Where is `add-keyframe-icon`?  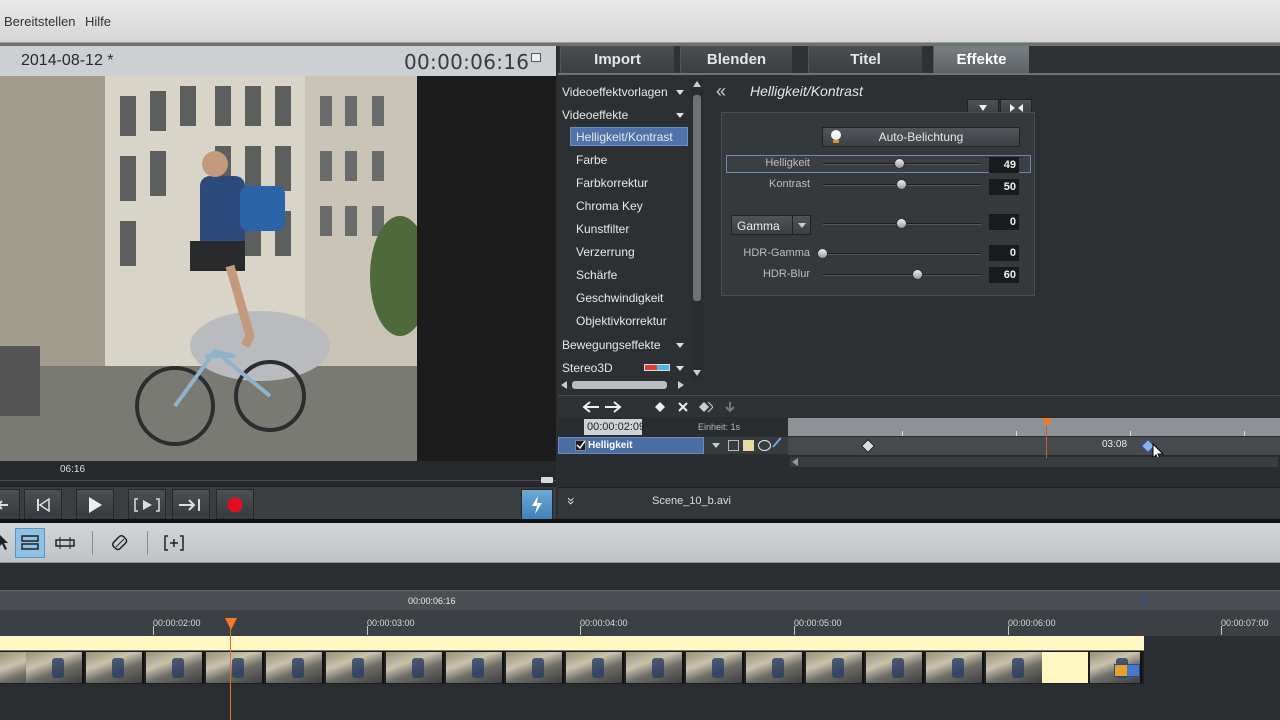
add-keyframe-icon is located at coordinates (660, 407).